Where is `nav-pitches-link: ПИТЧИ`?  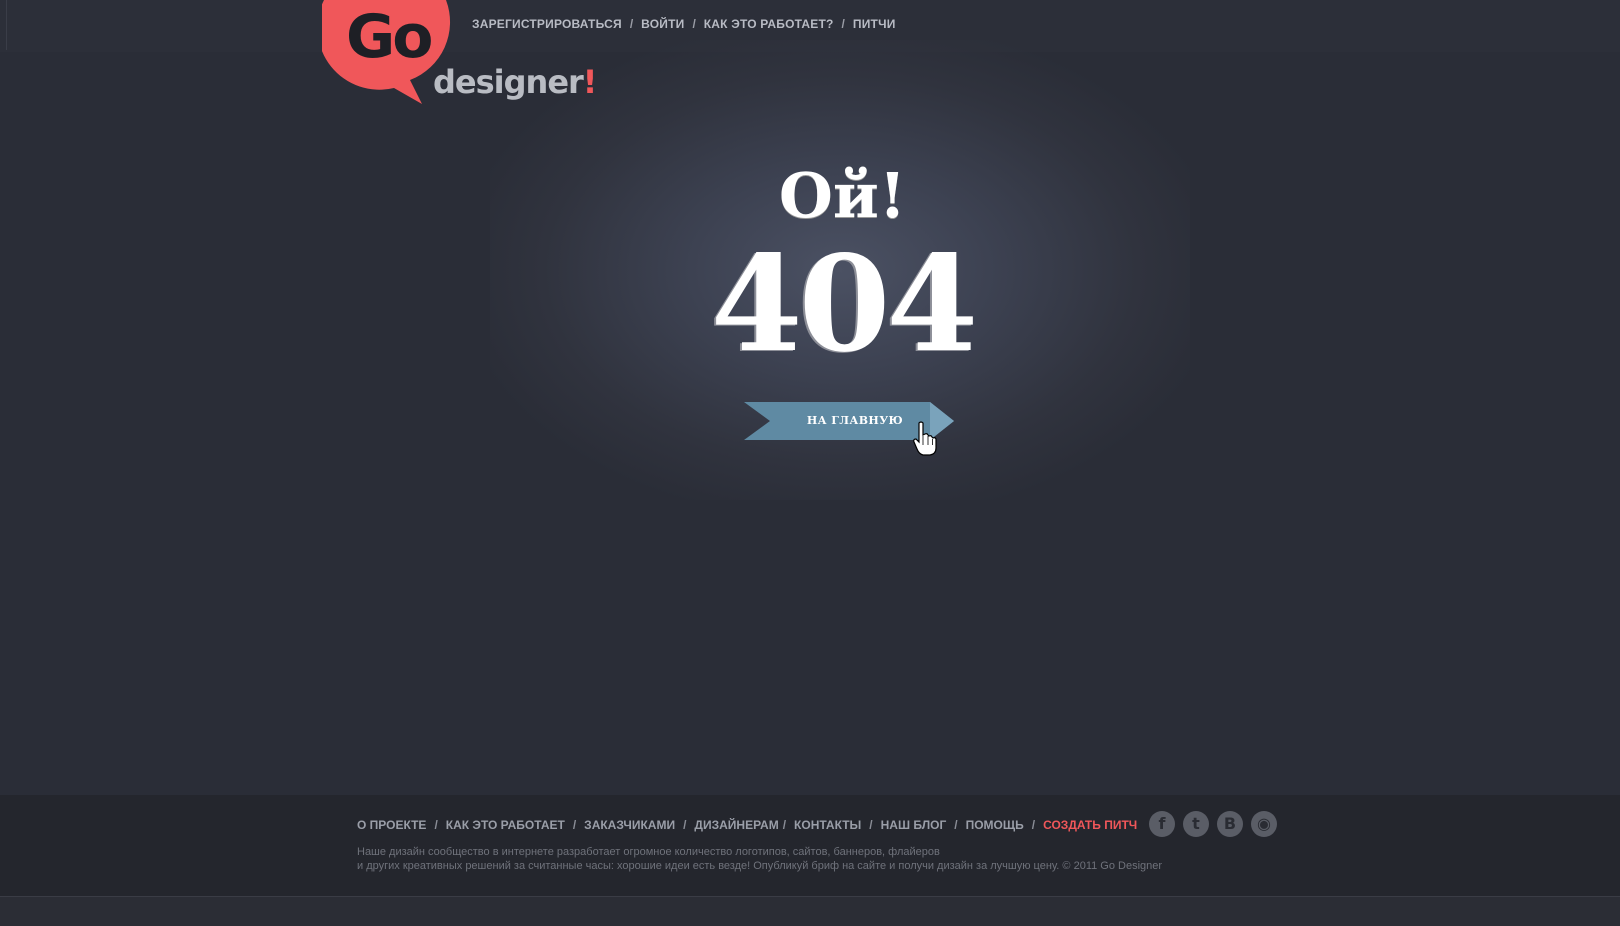 nav-pitches-link: ПИТЧИ is located at coordinates (874, 24).